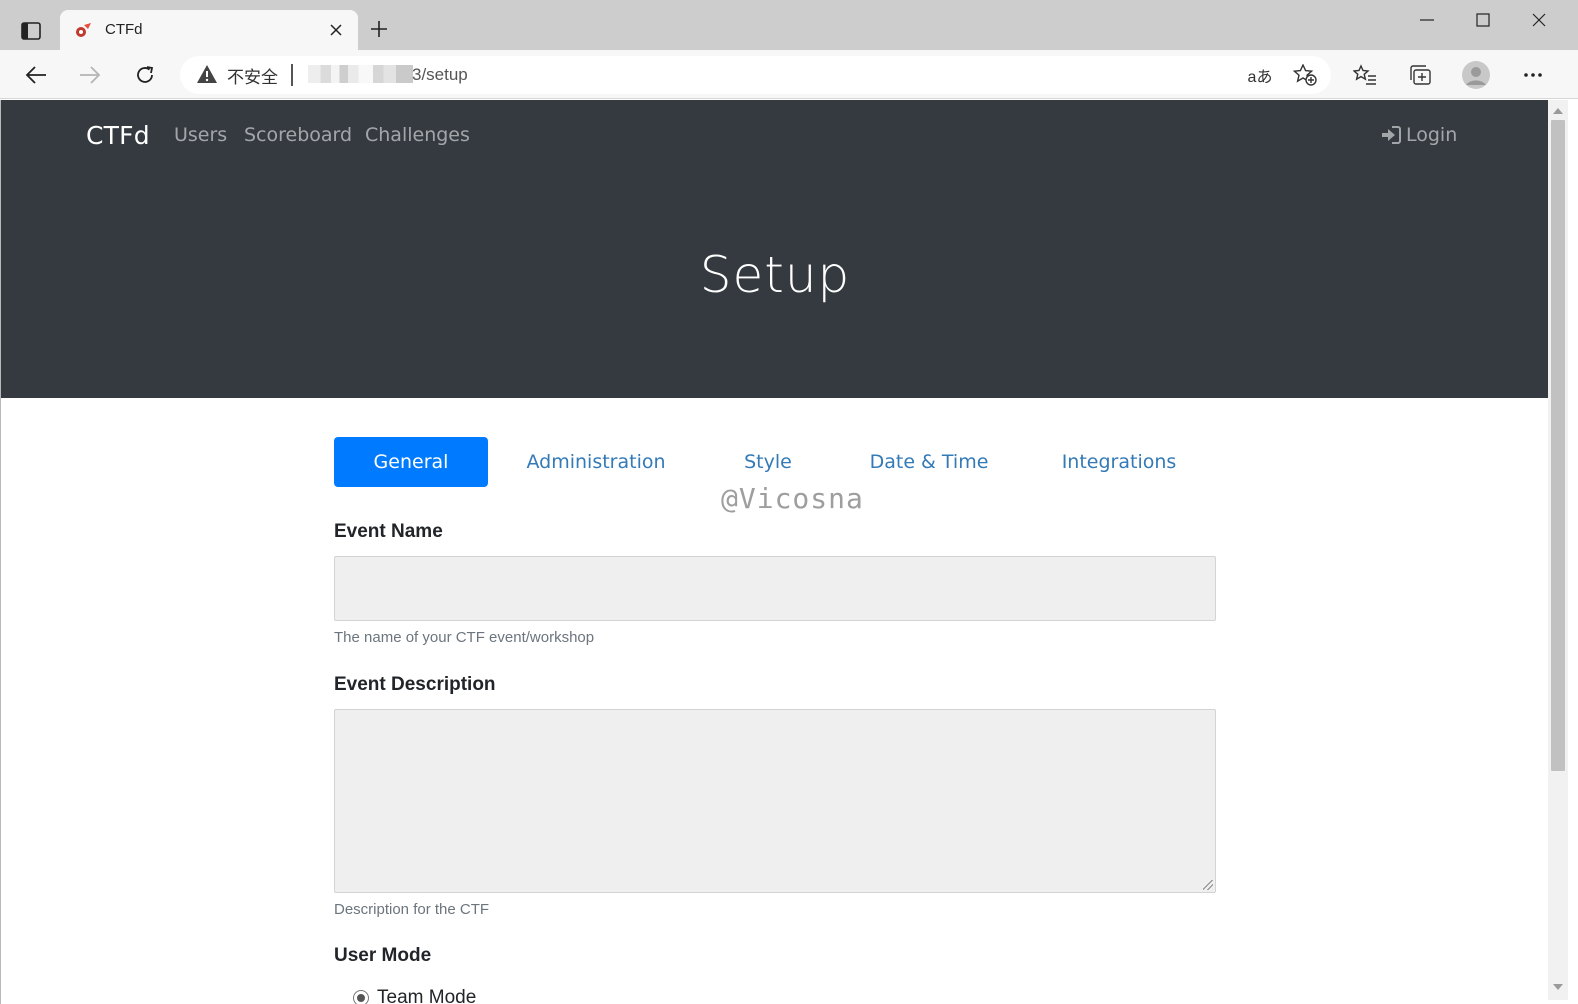 The width and height of the screenshot is (1578, 1004). I want to click on login-link: Login, so click(1419, 135).